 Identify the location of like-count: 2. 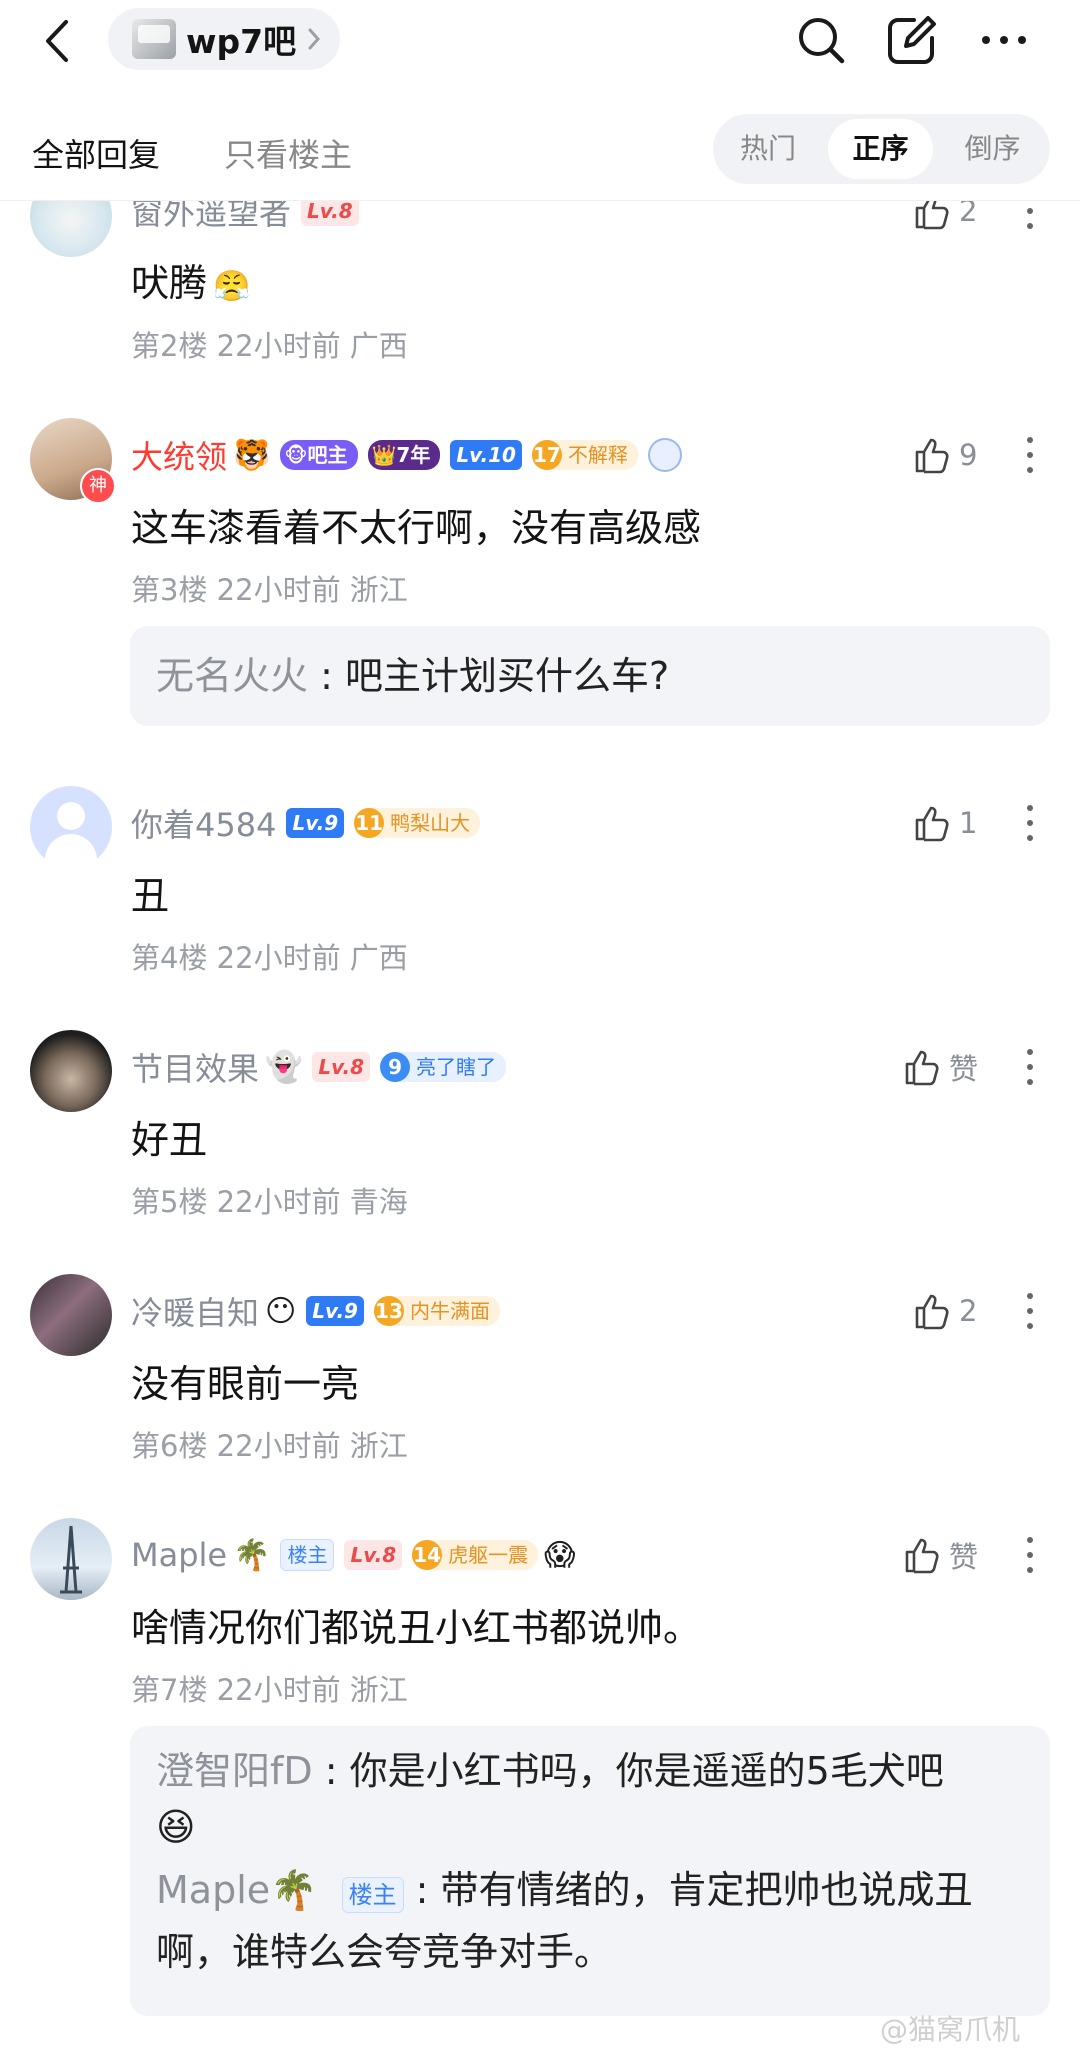
(968, 1311).